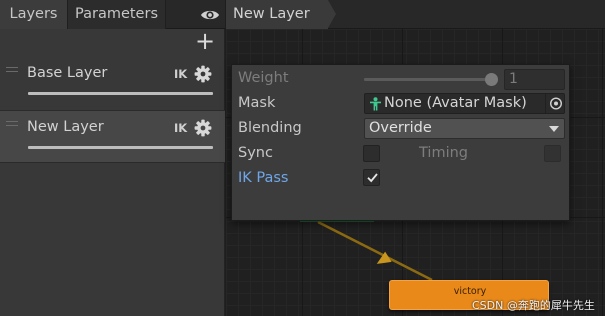 Image resolution: width=605 pixels, height=316 pixels. What do you see at coordinates (255, 153) in the screenshot?
I see `sync-label: Sync` at bounding box center [255, 153].